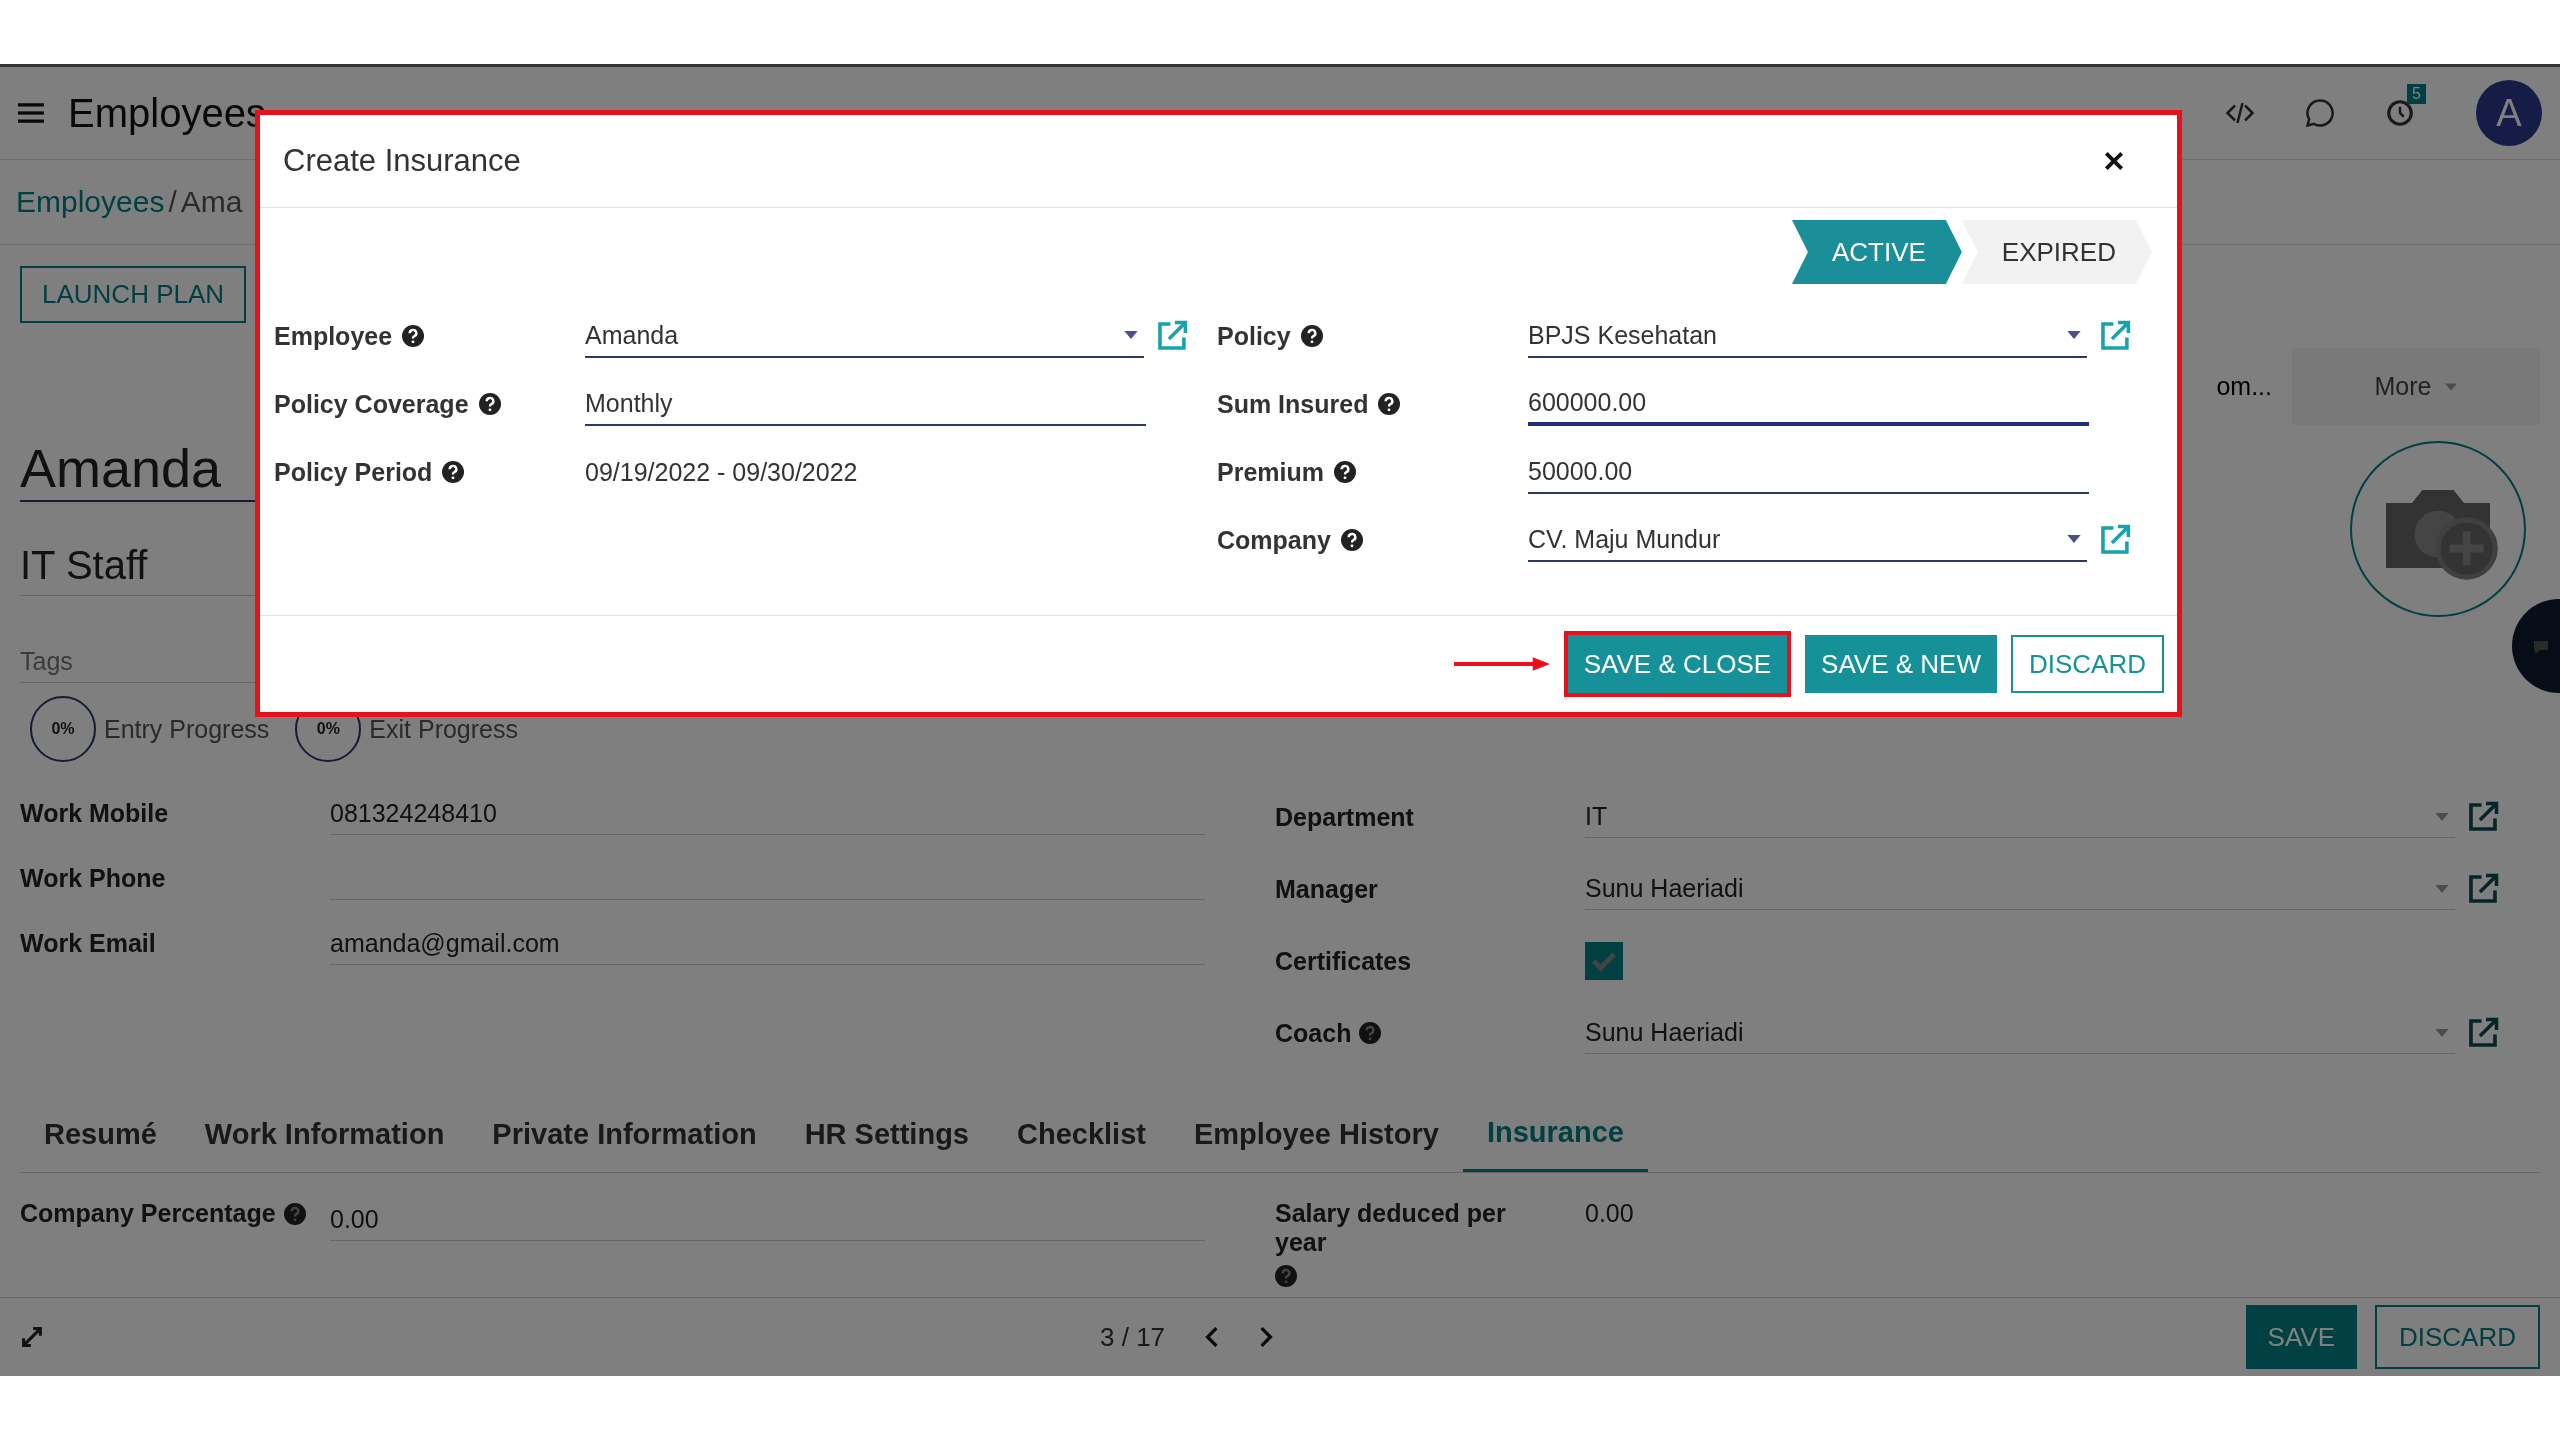 This screenshot has height=1440, width=2560. What do you see at coordinates (32, 1337) in the screenshot?
I see `expand-icon` at bounding box center [32, 1337].